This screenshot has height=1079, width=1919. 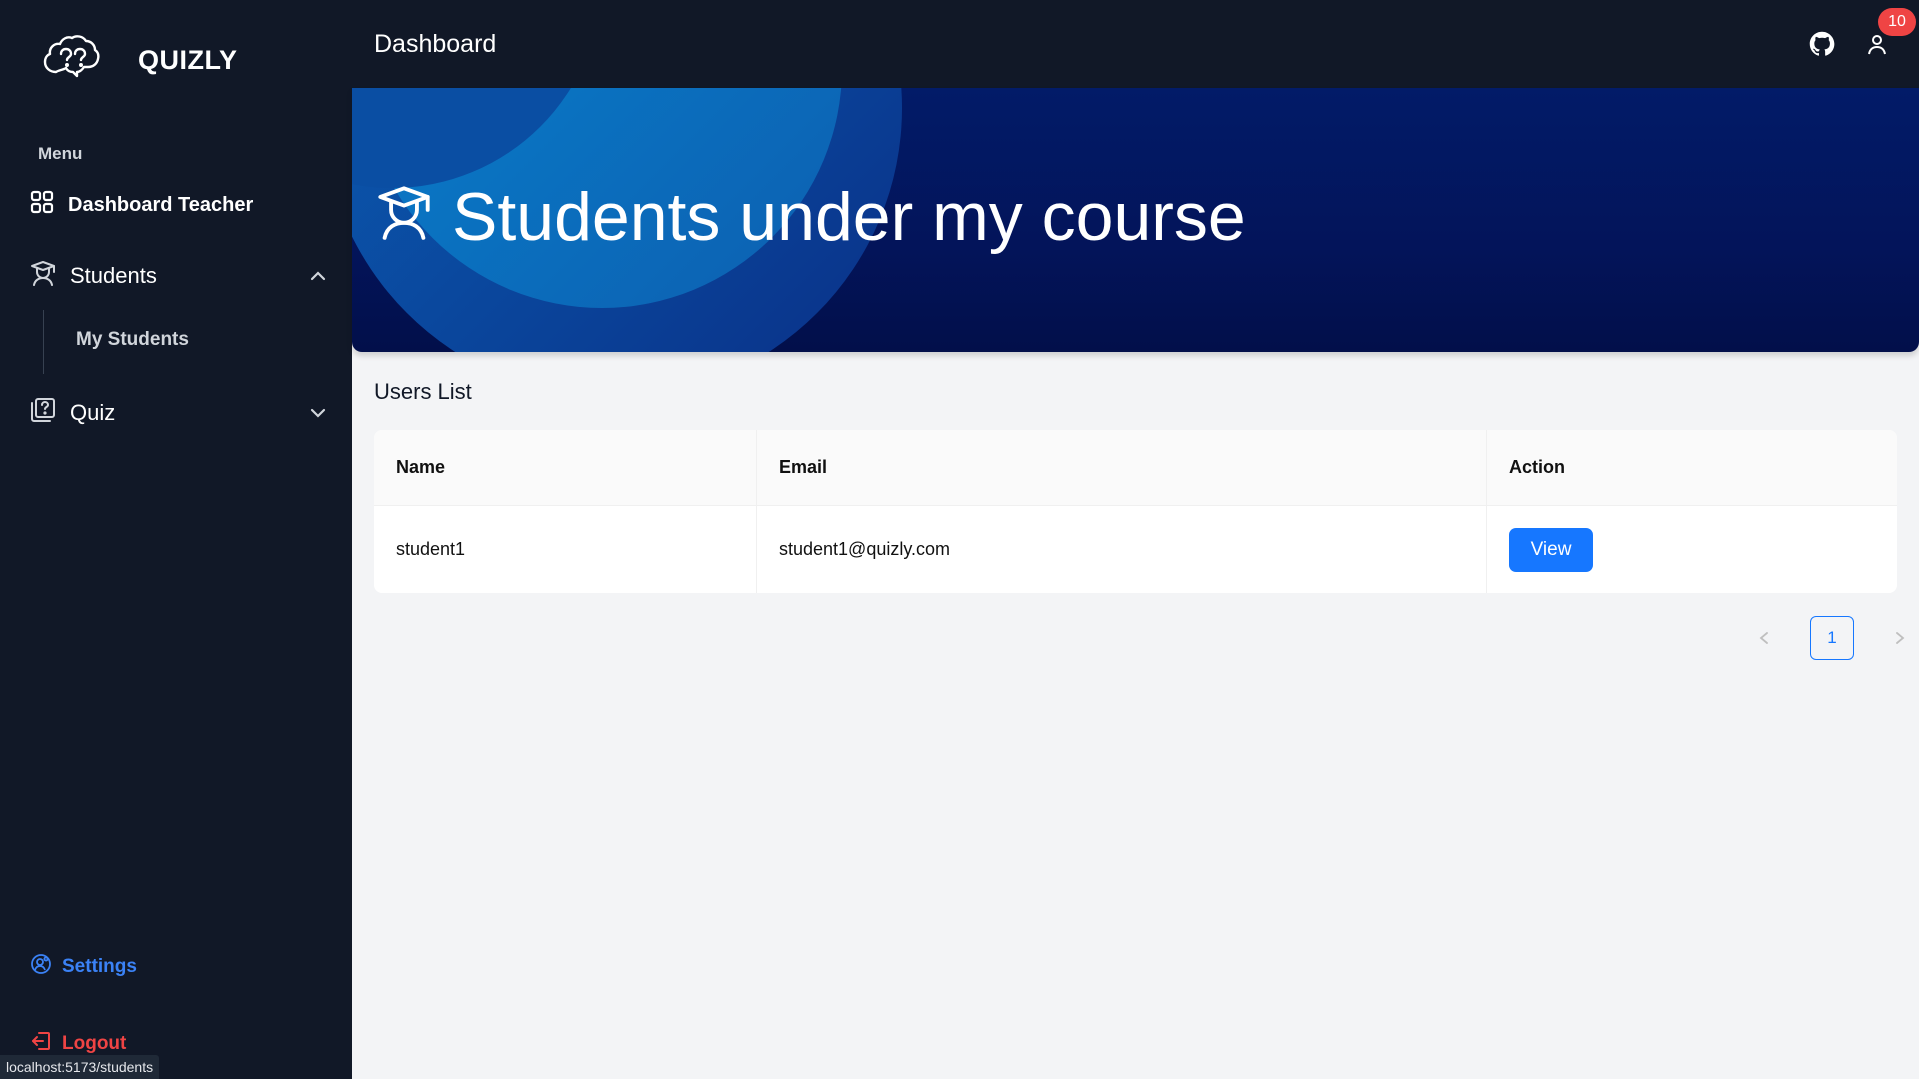 I want to click on brand: QUIZLY, so click(x=140, y=60).